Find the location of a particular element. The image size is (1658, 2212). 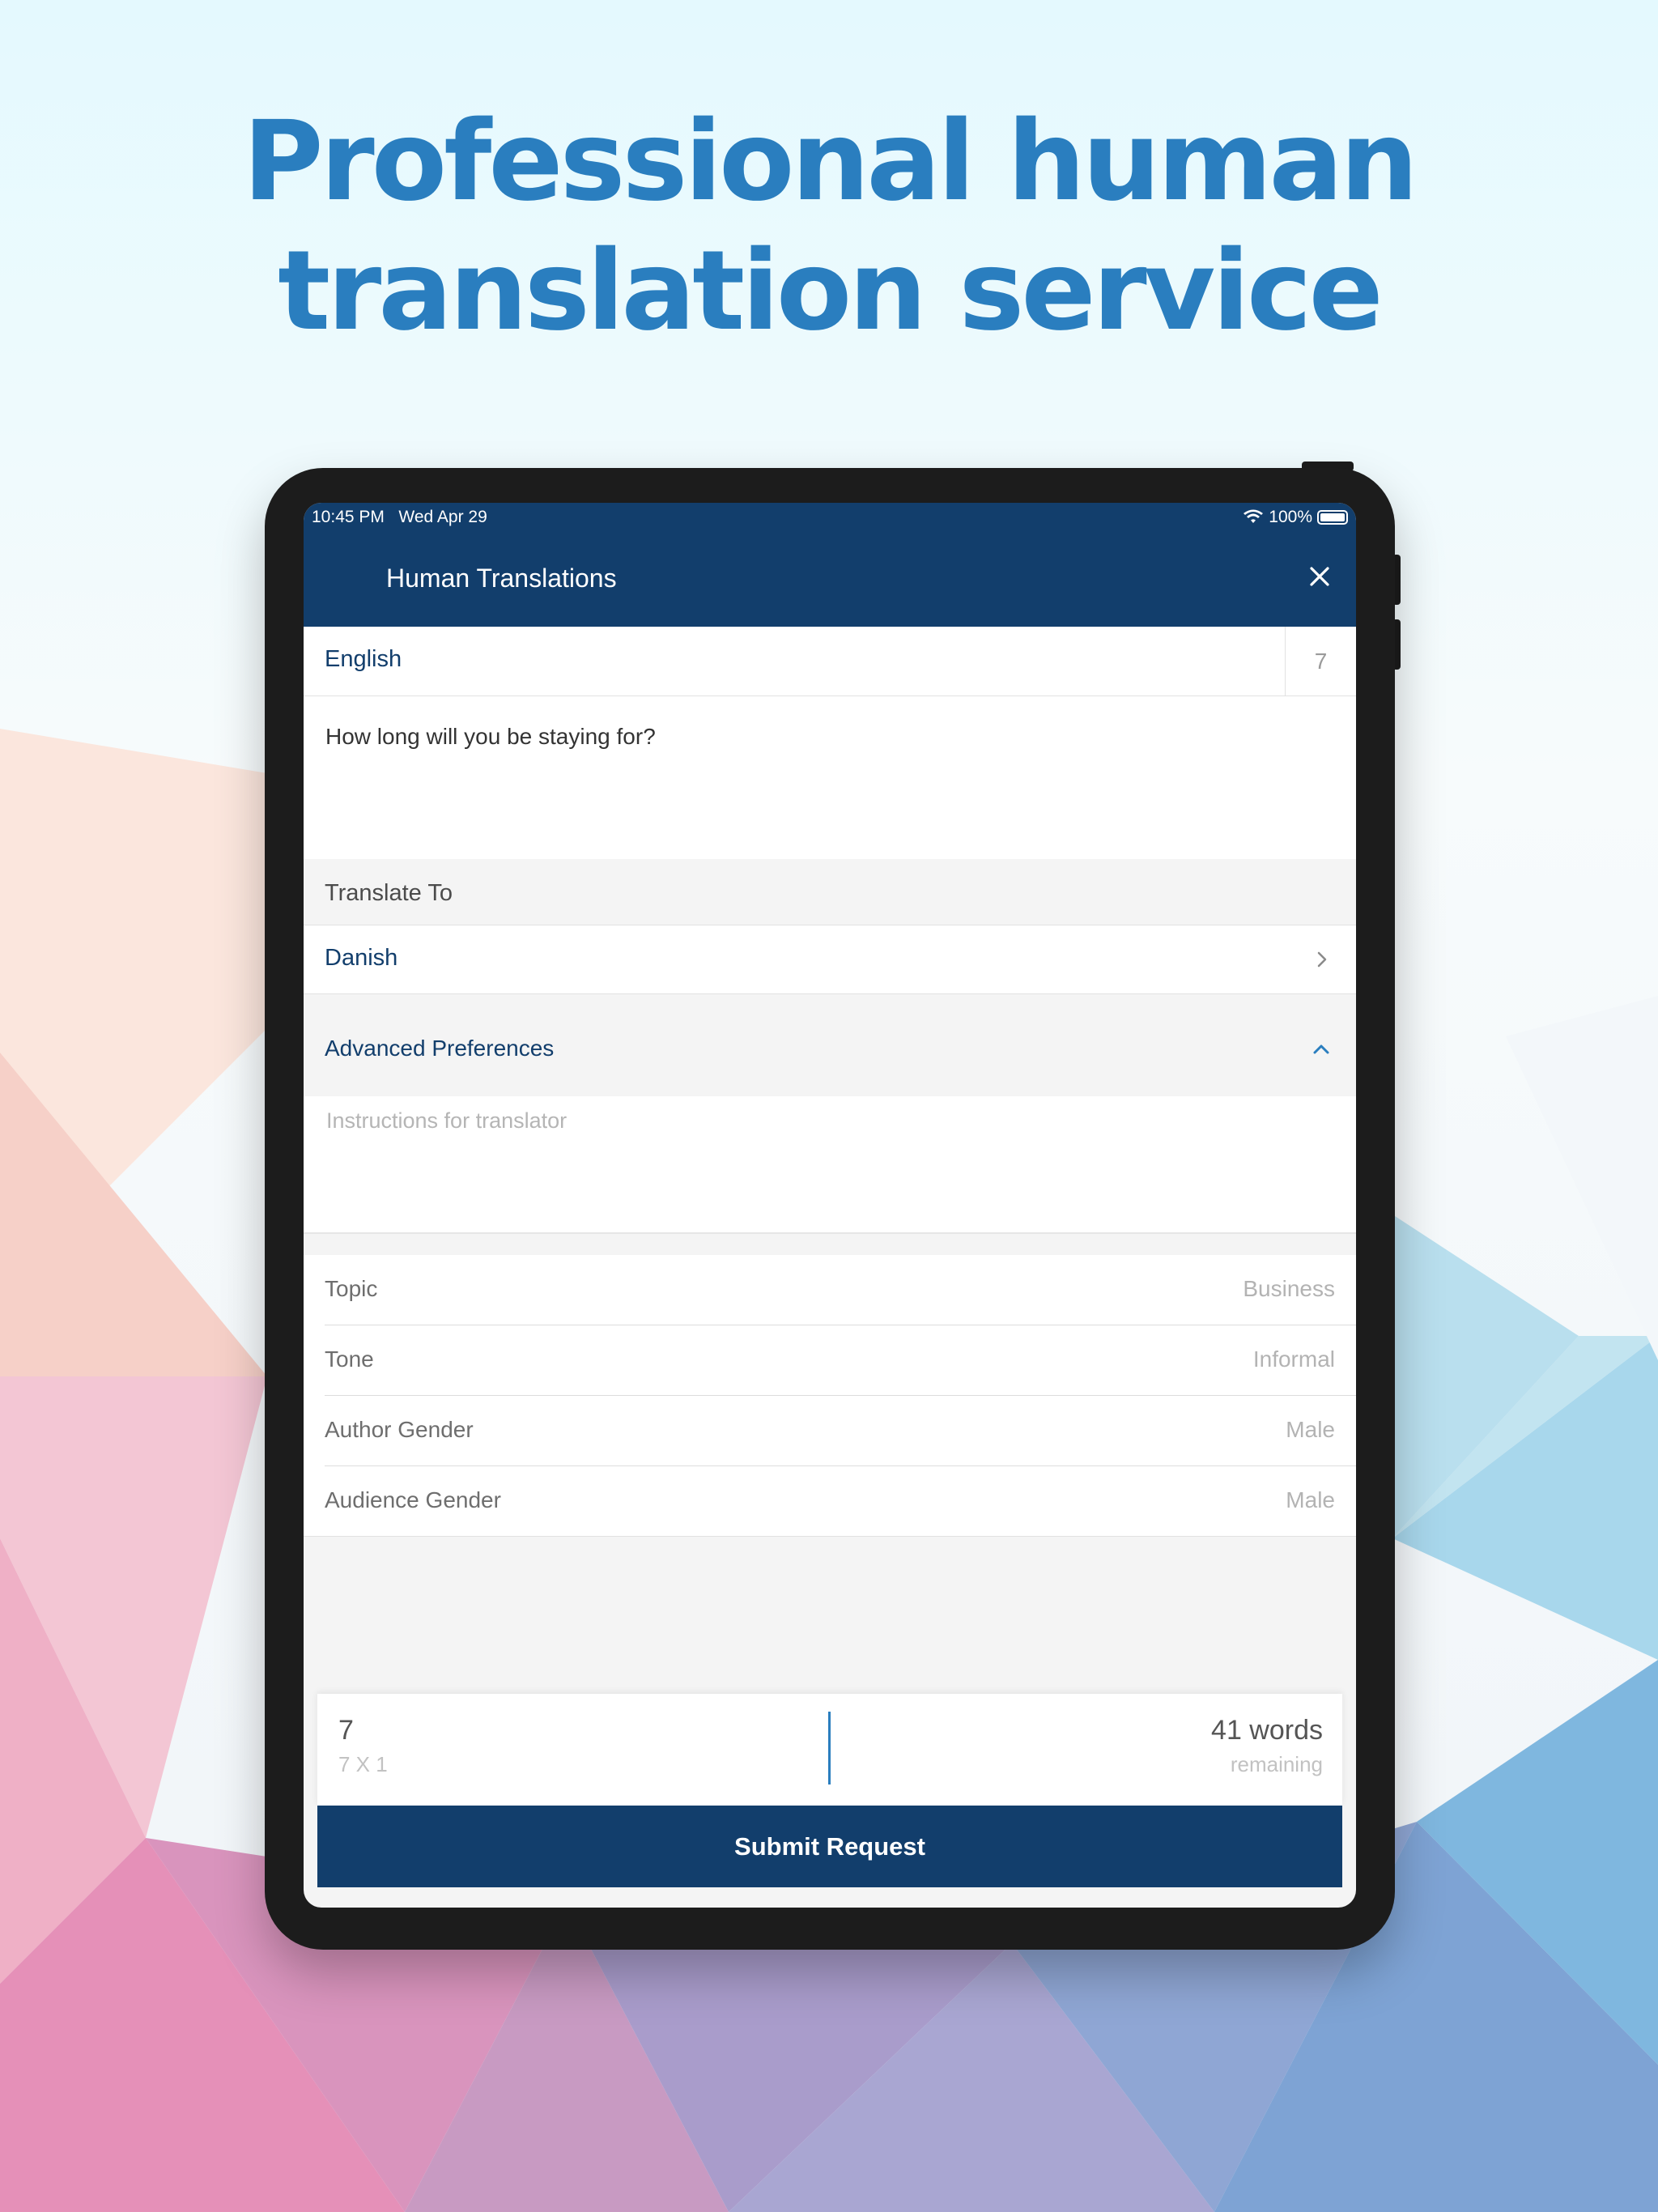

summary-divider is located at coordinates (829, 1748).